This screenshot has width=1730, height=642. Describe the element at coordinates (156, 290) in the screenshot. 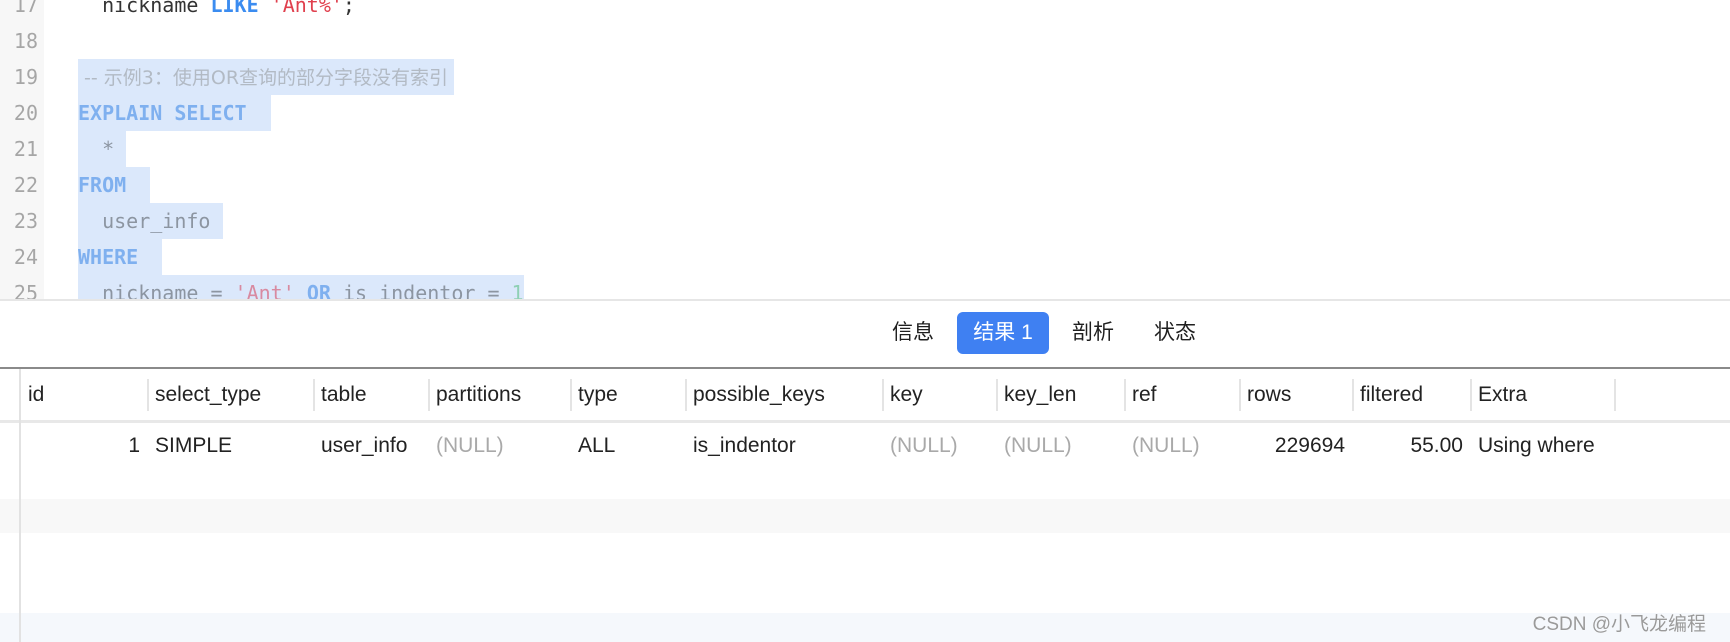

I see `code-token: nickname =` at that location.